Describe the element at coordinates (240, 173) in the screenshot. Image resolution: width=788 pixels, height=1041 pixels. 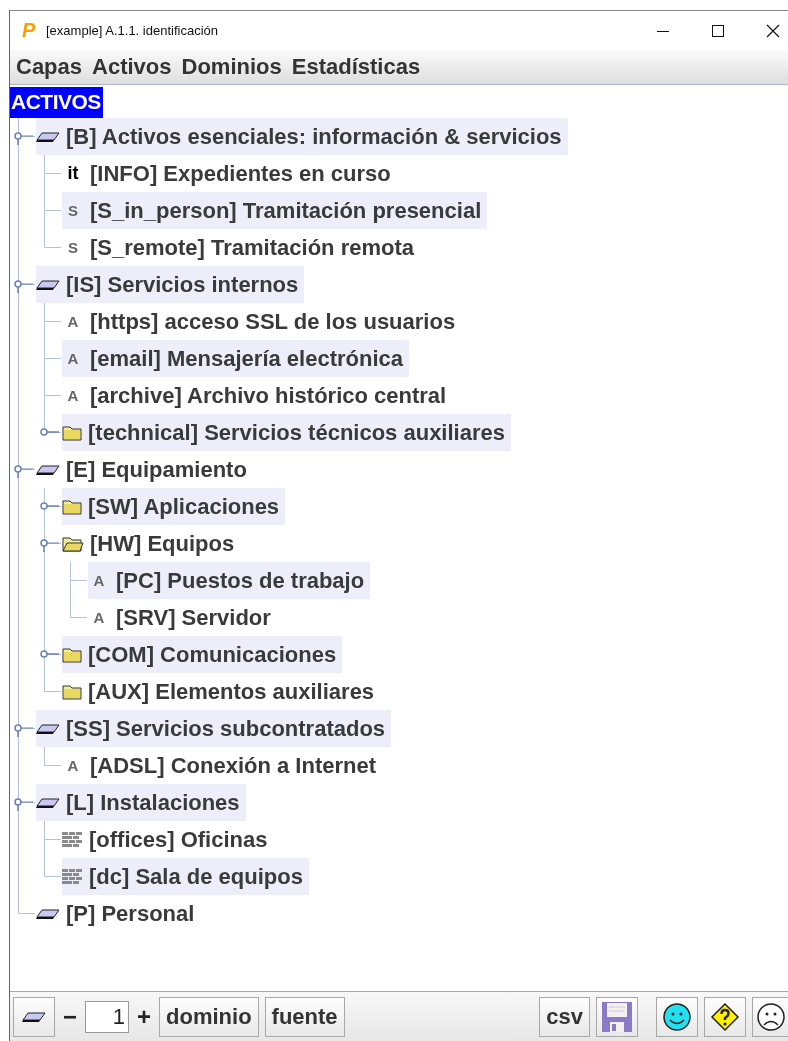
I see `item-label: [INFO] Expedientes en curso` at that location.